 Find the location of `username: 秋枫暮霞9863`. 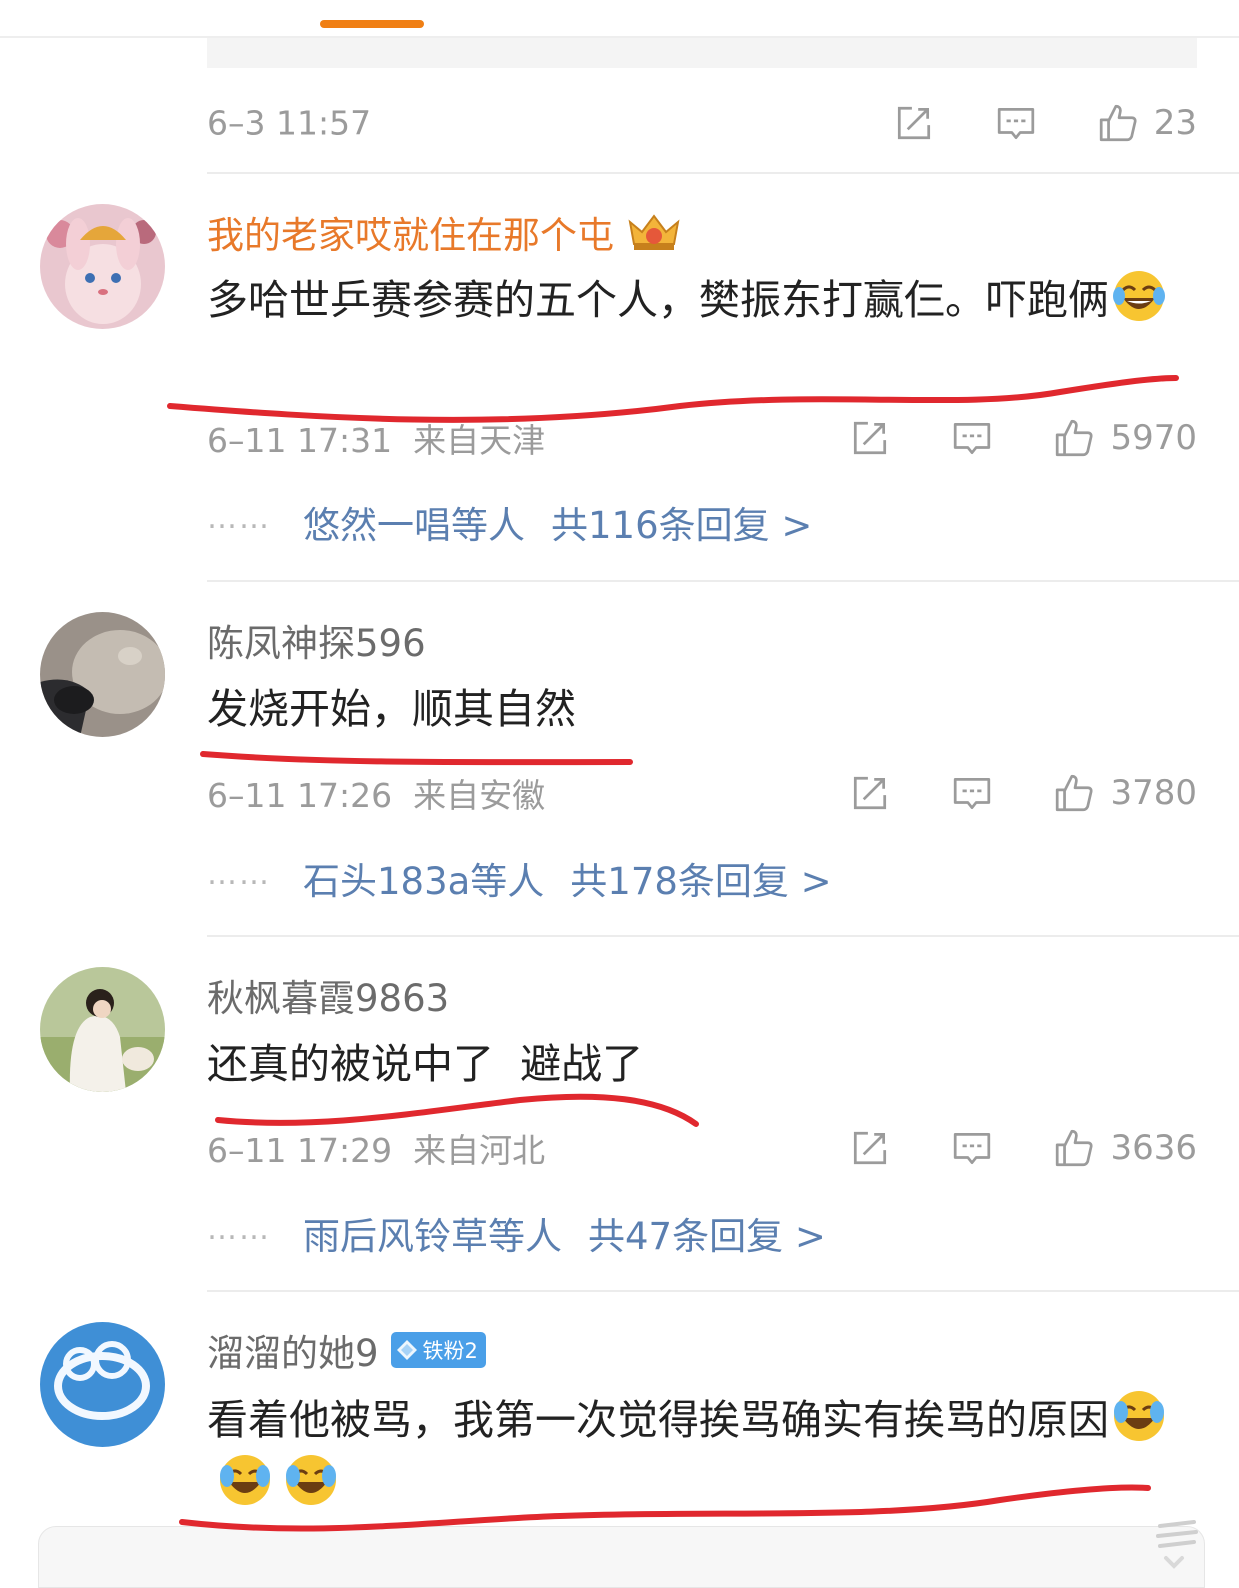

username: 秋枫暮霞9863 is located at coordinates (328, 995).